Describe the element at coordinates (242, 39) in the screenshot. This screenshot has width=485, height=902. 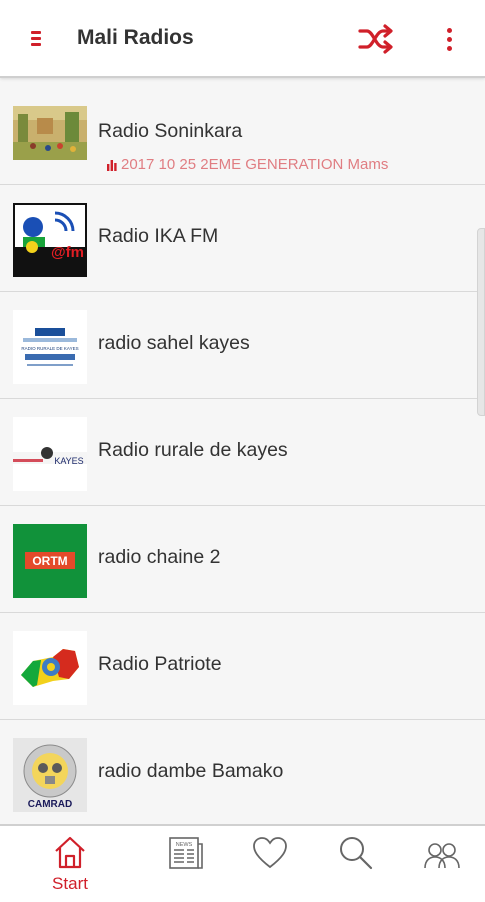
I see `app-bar: Mali Radios` at that location.